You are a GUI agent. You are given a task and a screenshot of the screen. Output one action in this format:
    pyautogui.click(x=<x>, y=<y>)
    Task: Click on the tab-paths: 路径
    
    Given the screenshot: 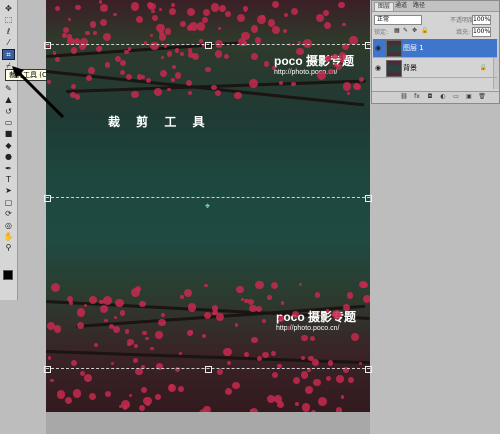 What is the action you would take?
    pyautogui.click(x=419, y=6)
    